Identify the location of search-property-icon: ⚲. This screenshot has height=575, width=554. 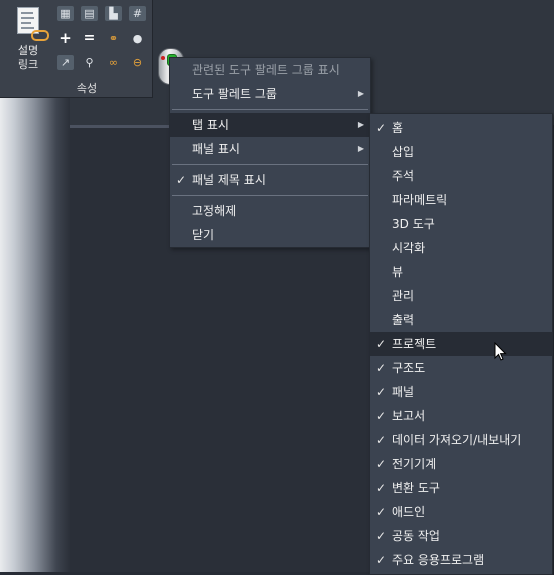
(89, 62).